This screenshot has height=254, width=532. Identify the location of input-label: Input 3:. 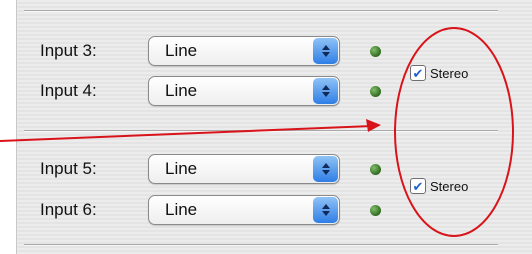
(68, 50).